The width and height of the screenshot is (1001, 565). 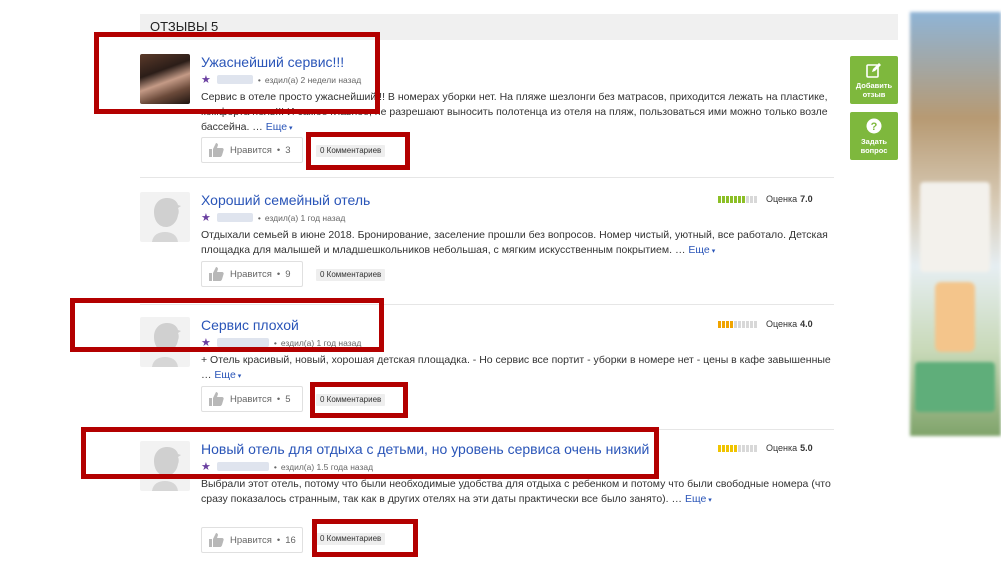 I want to click on ad-banner, so click(x=955, y=224).